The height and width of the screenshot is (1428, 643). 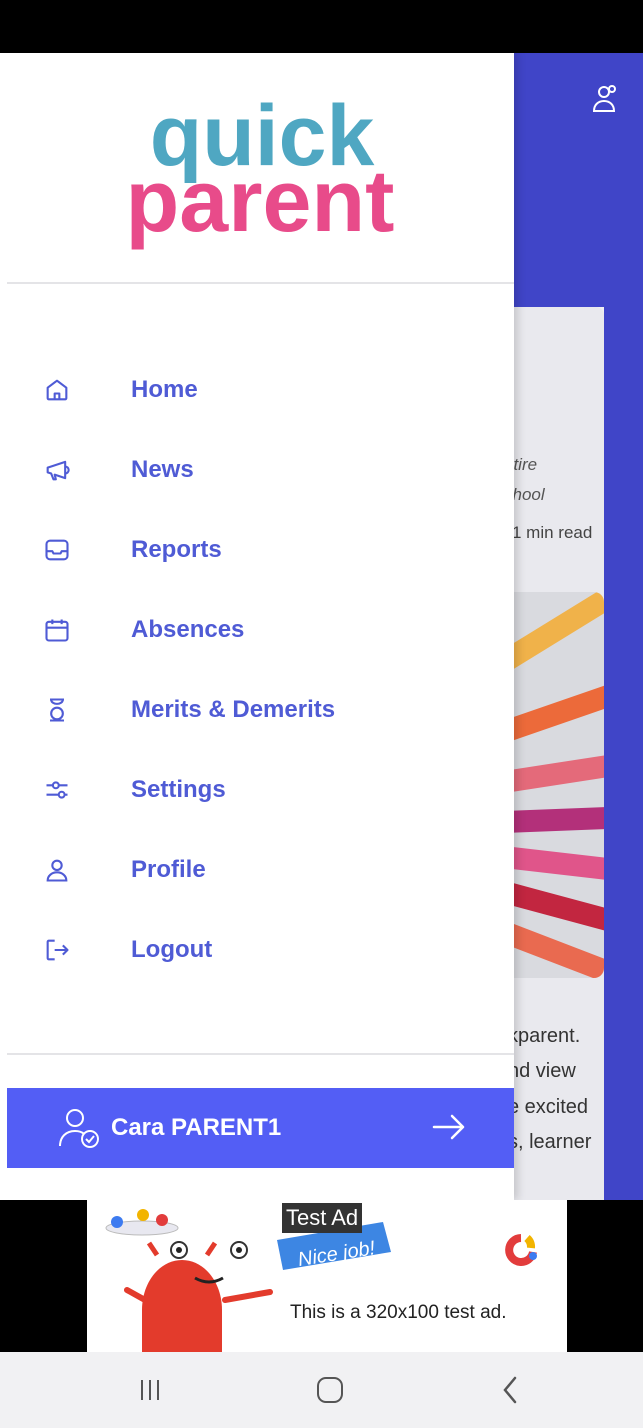 What do you see at coordinates (257, 390) in the screenshot?
I see `nav-item-home: Home` at bounding box center [257, 390].